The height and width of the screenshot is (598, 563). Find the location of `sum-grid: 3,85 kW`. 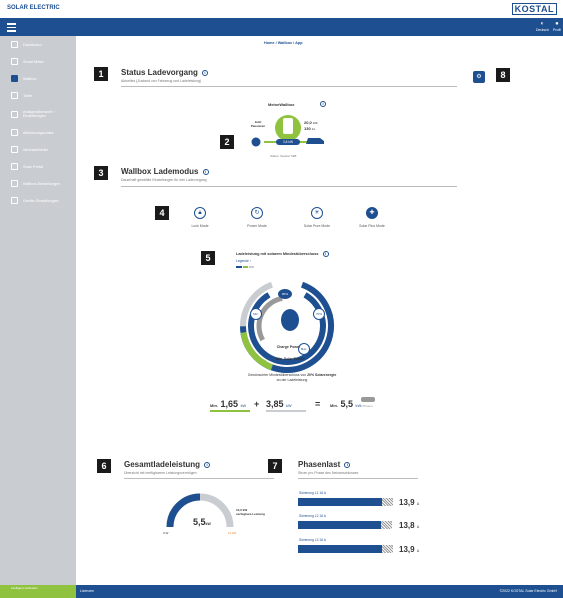

sum-grid: 3,85 kW is located at coordinates (279, 404).